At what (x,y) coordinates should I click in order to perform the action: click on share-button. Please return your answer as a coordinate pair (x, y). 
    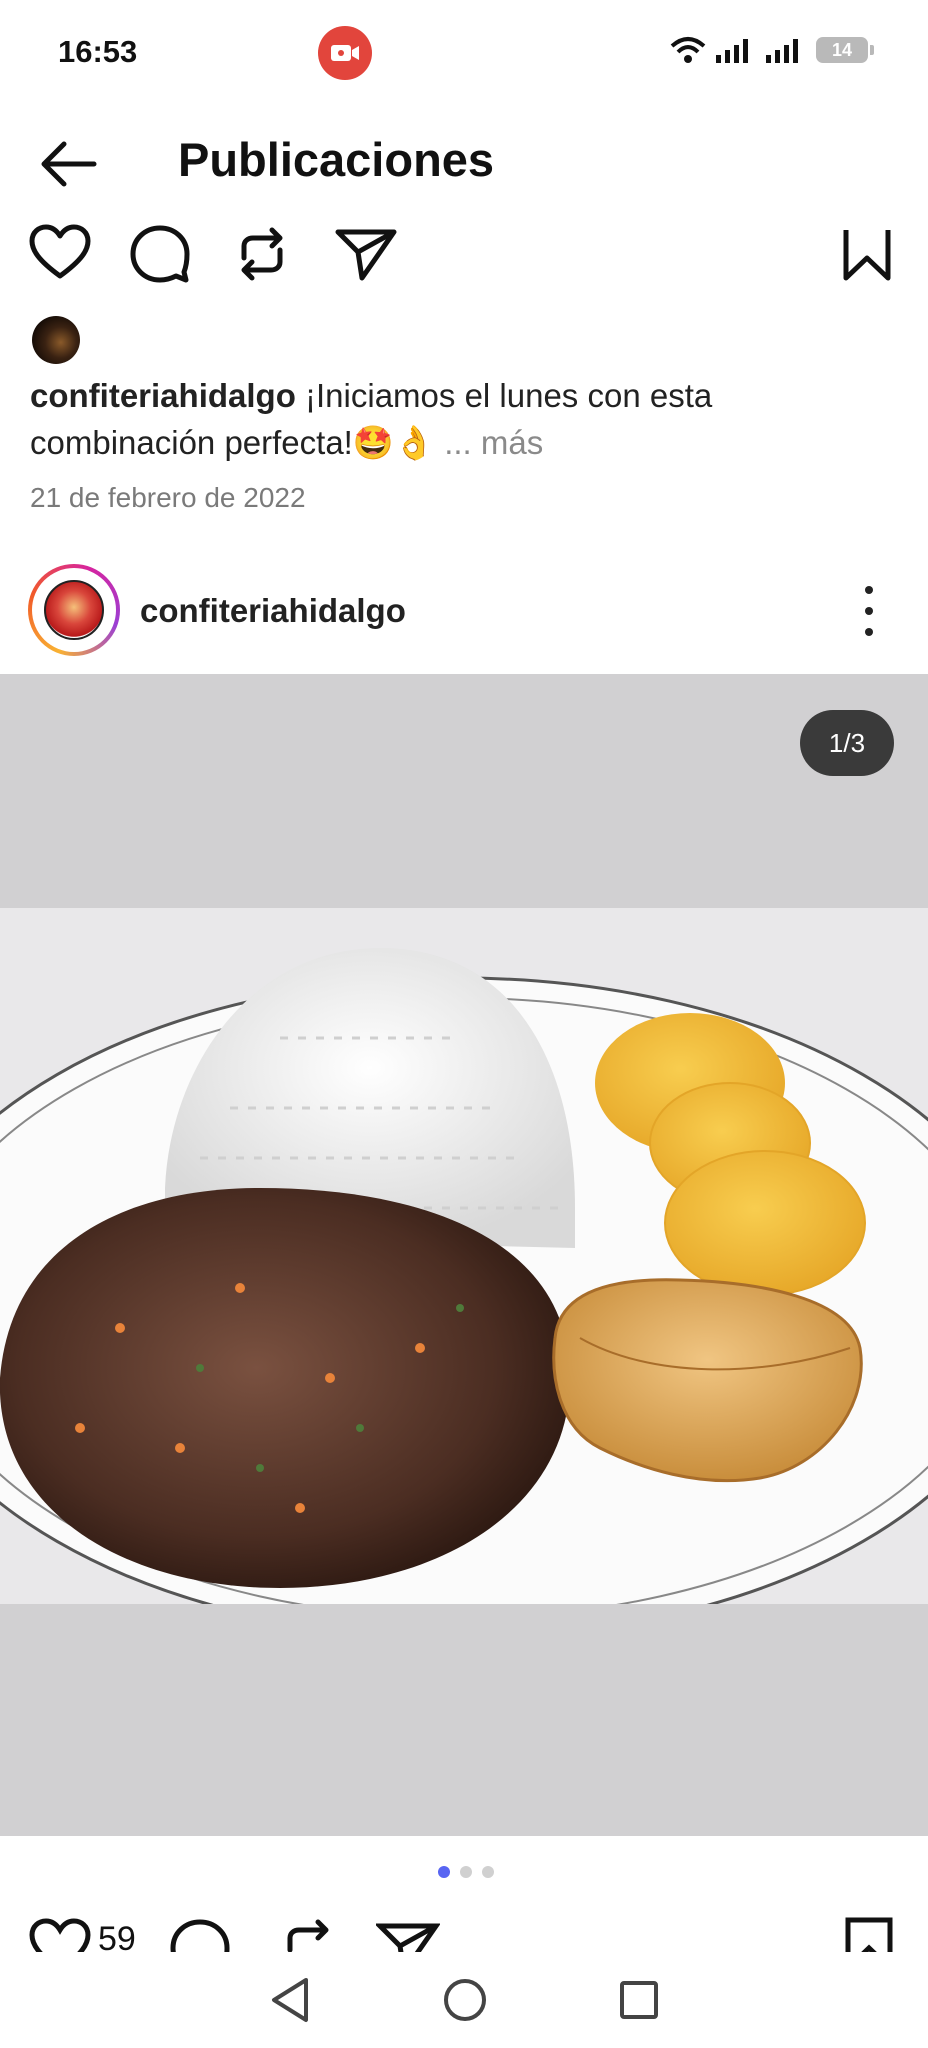
    Looking at the image, I should click on (366, 256).